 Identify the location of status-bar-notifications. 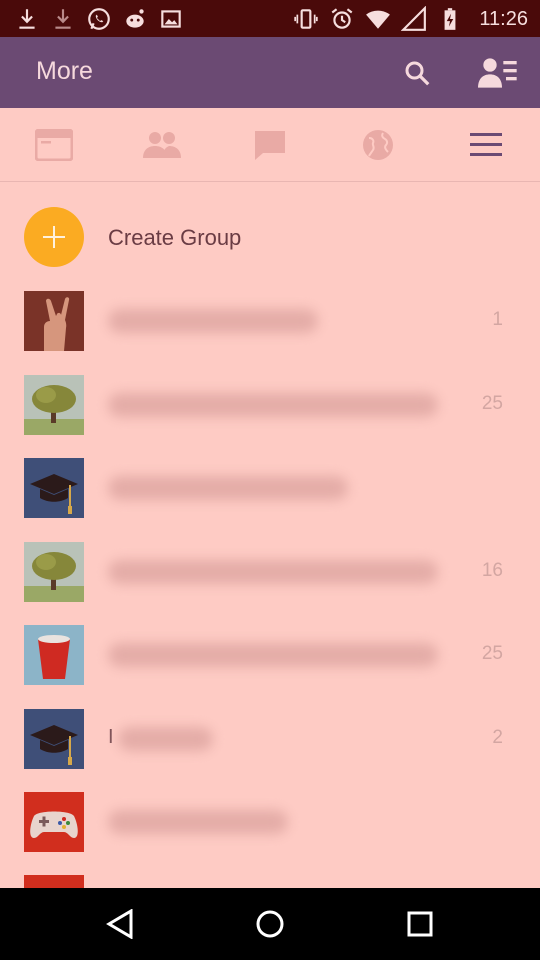
(99, 19).